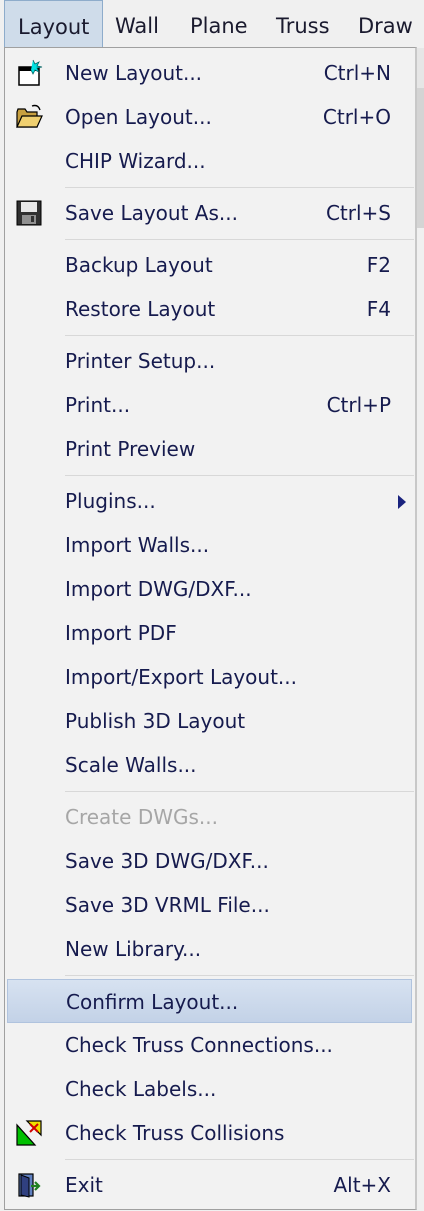  I want to click on menu-item-shortcut: Ctrl+N, so click(357, 73).